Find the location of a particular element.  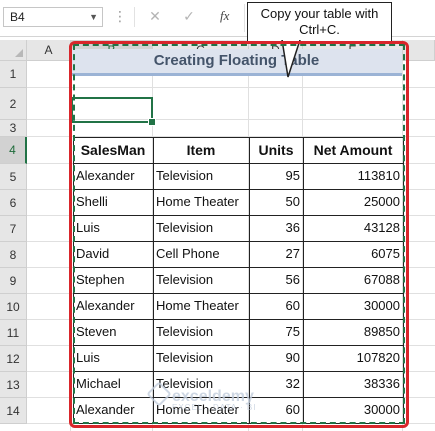

cancel-icon: ✕ is located at coordinates (155, 16).